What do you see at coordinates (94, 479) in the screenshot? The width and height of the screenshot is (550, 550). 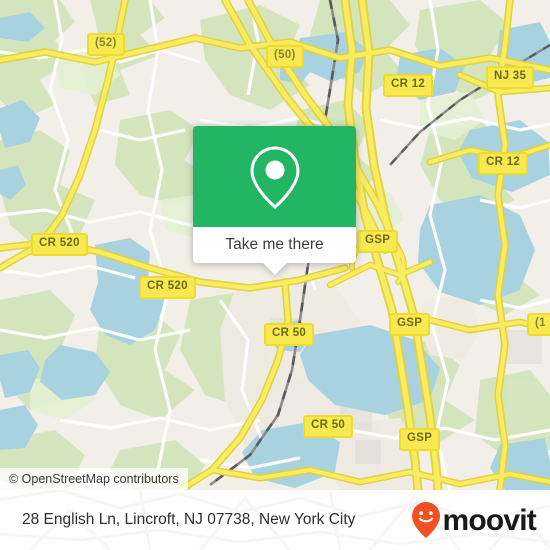 I see `map-attribution: © OpenStreetMap contributors` at bounding box center [94, 479].